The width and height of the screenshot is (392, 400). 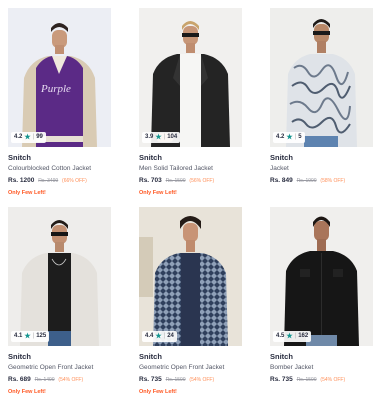 I want to click on product-price: Rs. 849, so click(x=281, y=180).